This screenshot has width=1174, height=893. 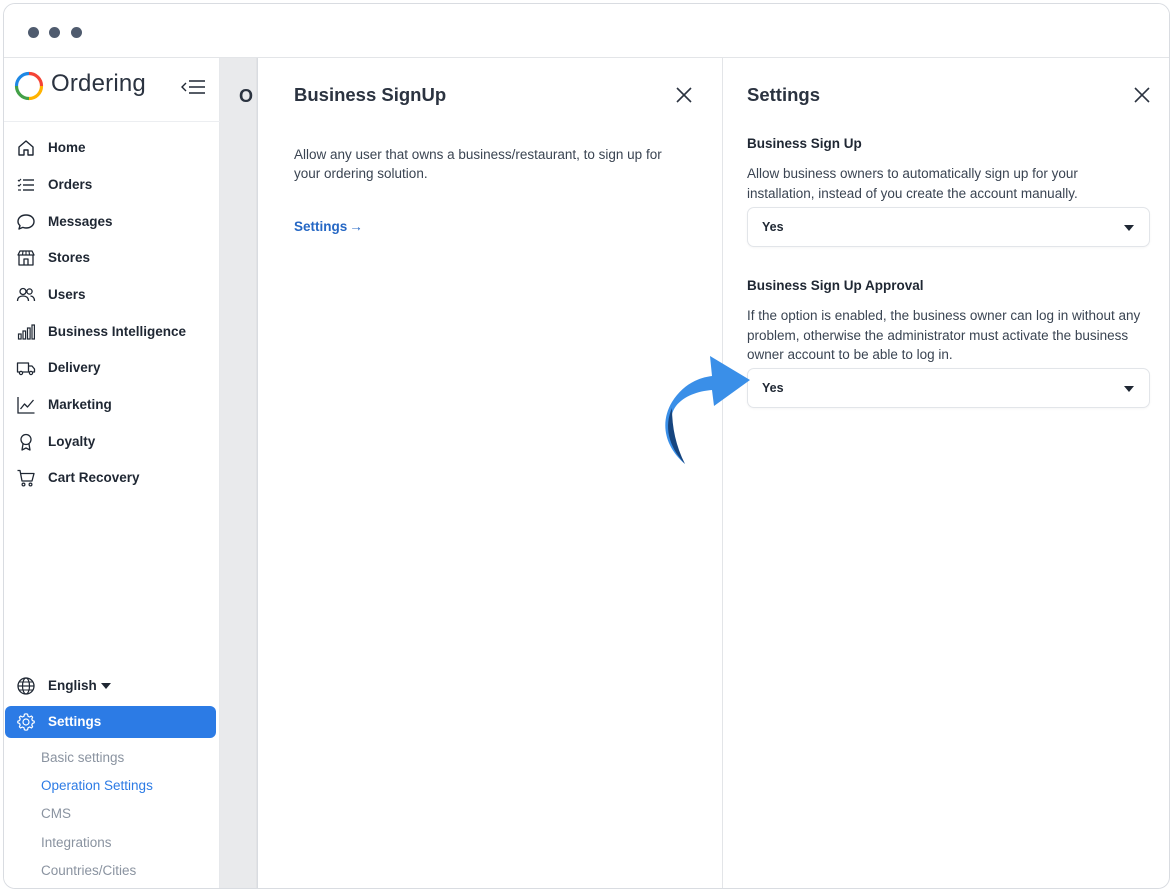 I want to click on chat-bubble-icon, so click(x=26, y=222).